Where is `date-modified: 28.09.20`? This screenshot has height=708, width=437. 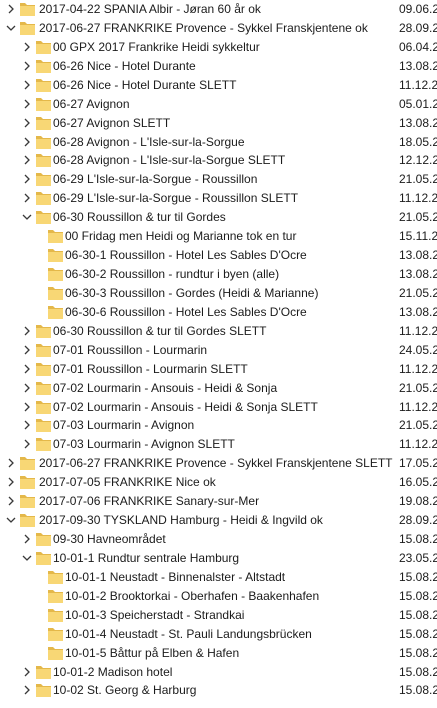
date-modified: 28.09.20 is located at coordinates (418, 28).